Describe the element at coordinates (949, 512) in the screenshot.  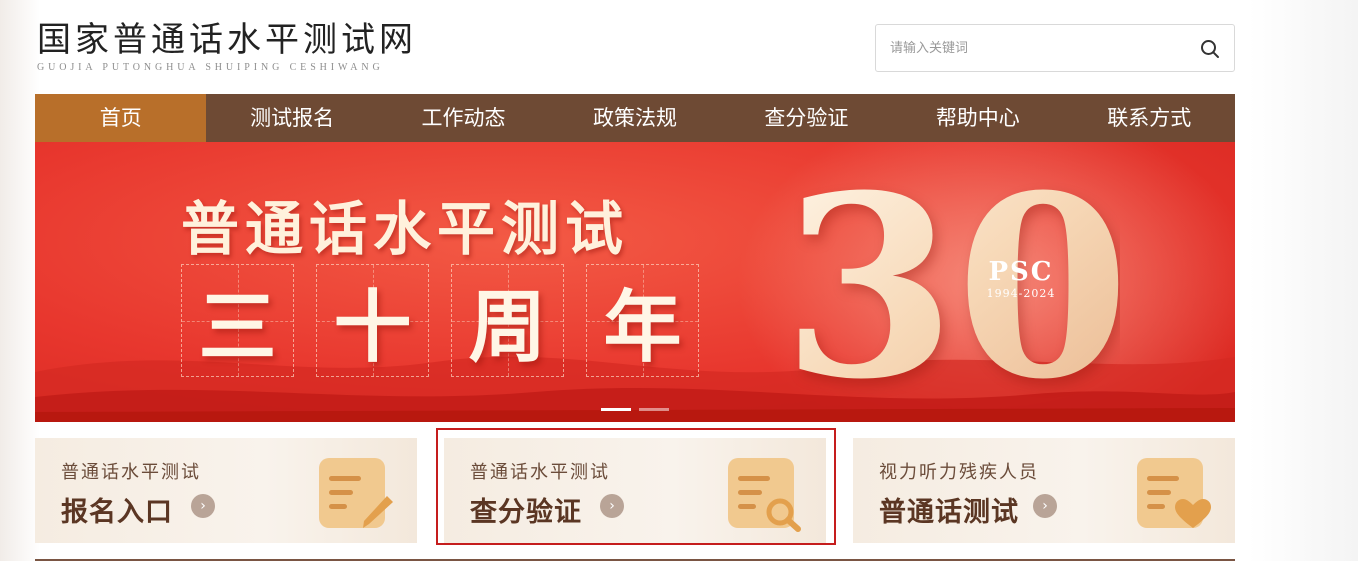
I see `card-title: 普通话测试` at that location.